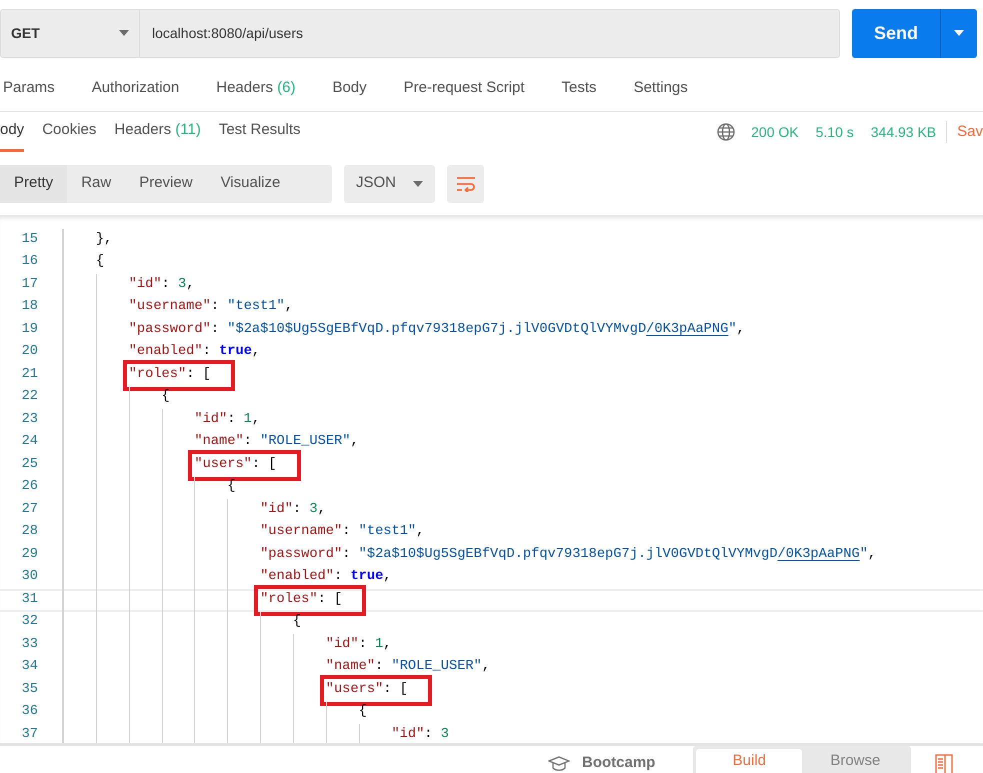 The image size is (983, 773). I want to click on response-time: 5.10 s, so click(835, 132).